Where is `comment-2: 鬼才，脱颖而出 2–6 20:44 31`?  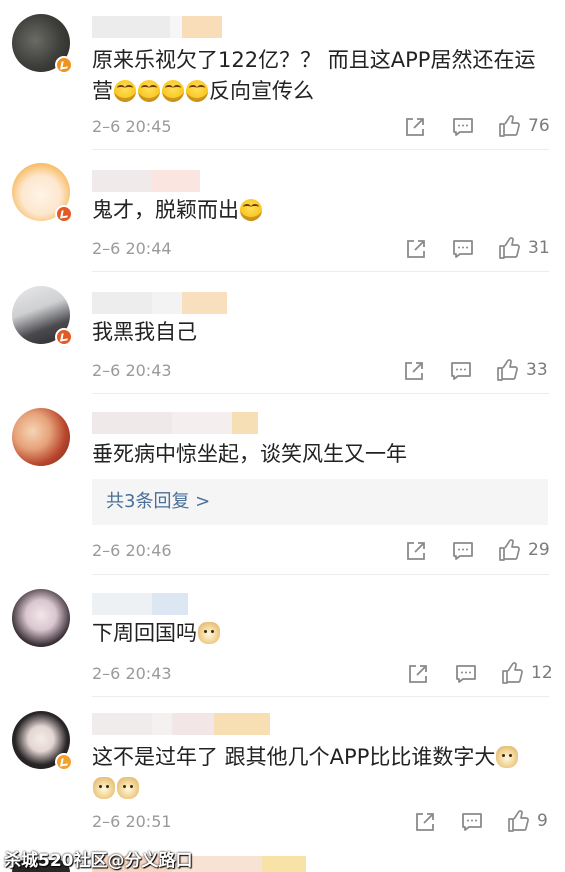
comment-2: 鬼才，脱颖而出 2–6 20:44 31 is located at coordinates (282, 211).